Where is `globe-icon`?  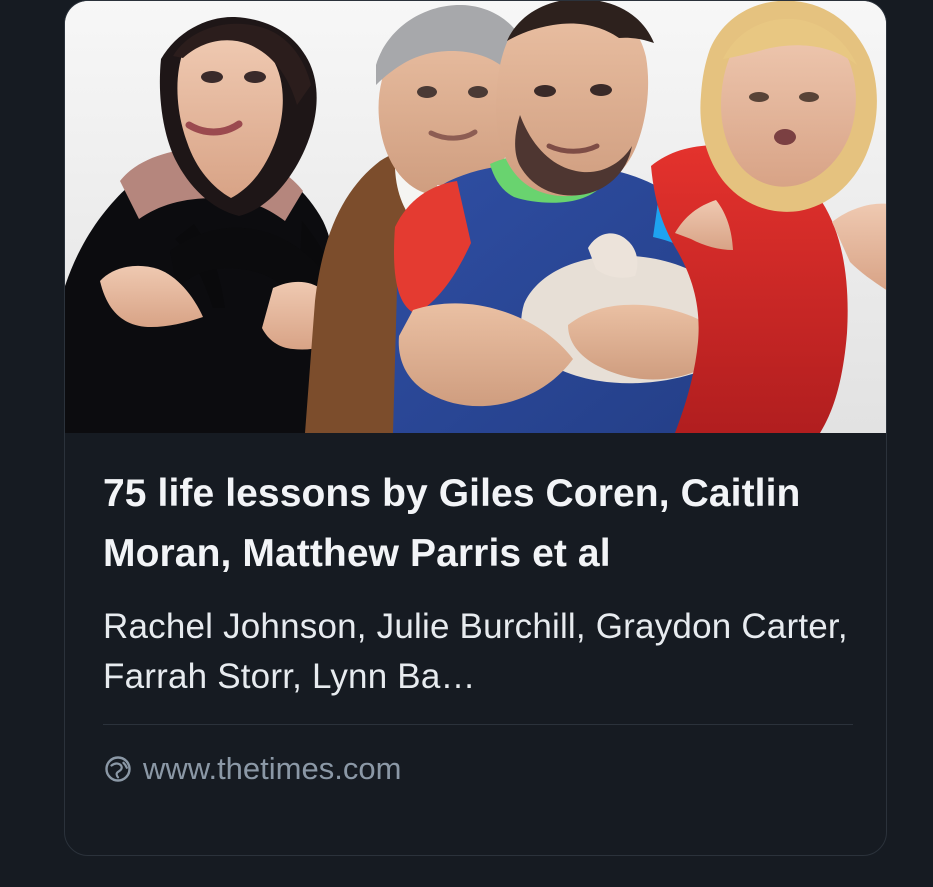
globe-icon is located at coordinates (118, 769).